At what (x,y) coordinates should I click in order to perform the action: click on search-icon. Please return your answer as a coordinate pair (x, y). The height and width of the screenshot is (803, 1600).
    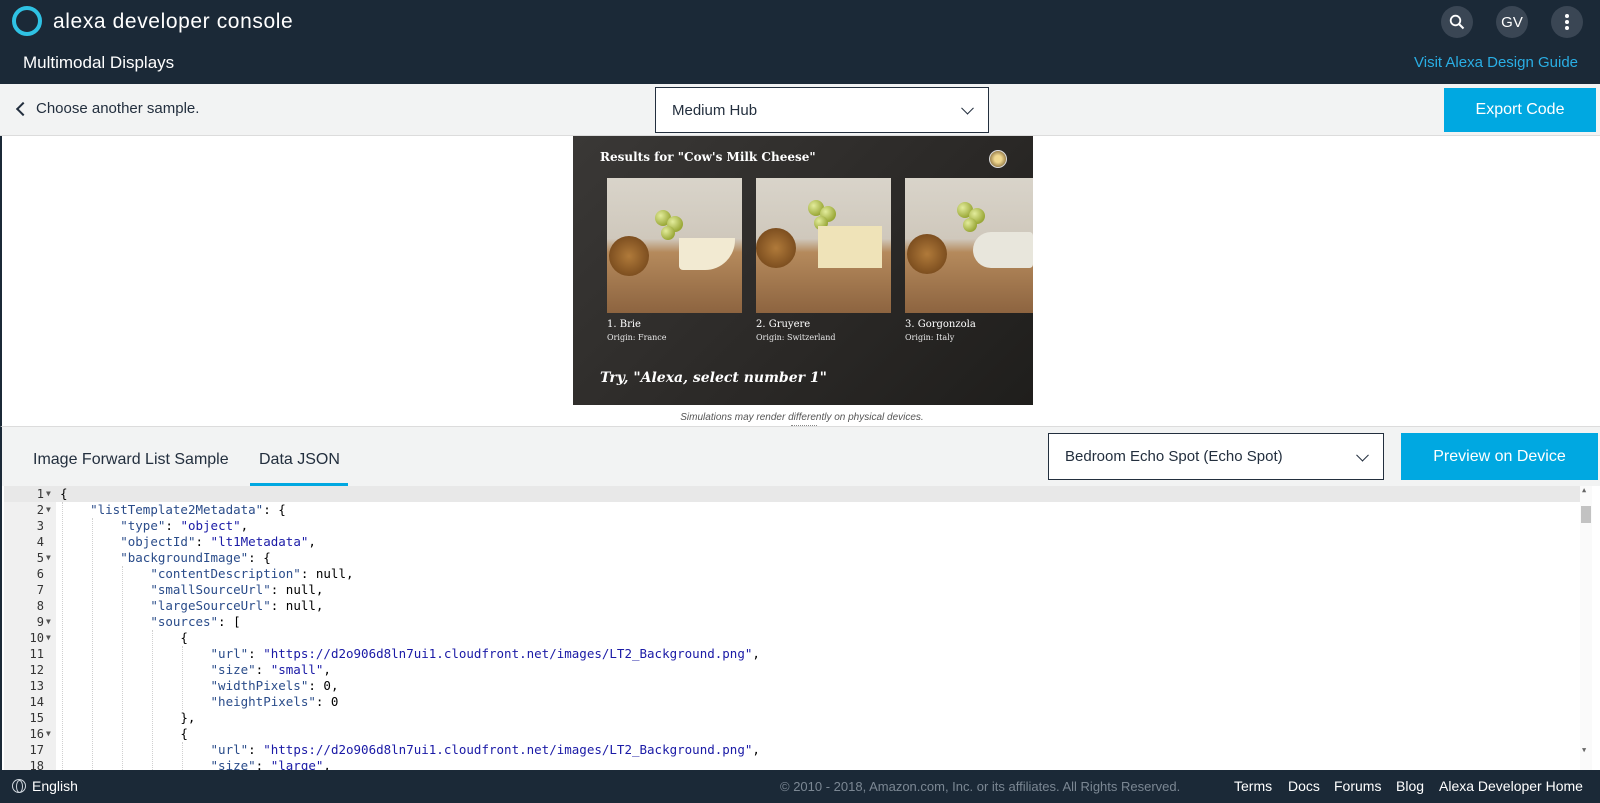
    Looking at the image, I should click on (1457, 22).